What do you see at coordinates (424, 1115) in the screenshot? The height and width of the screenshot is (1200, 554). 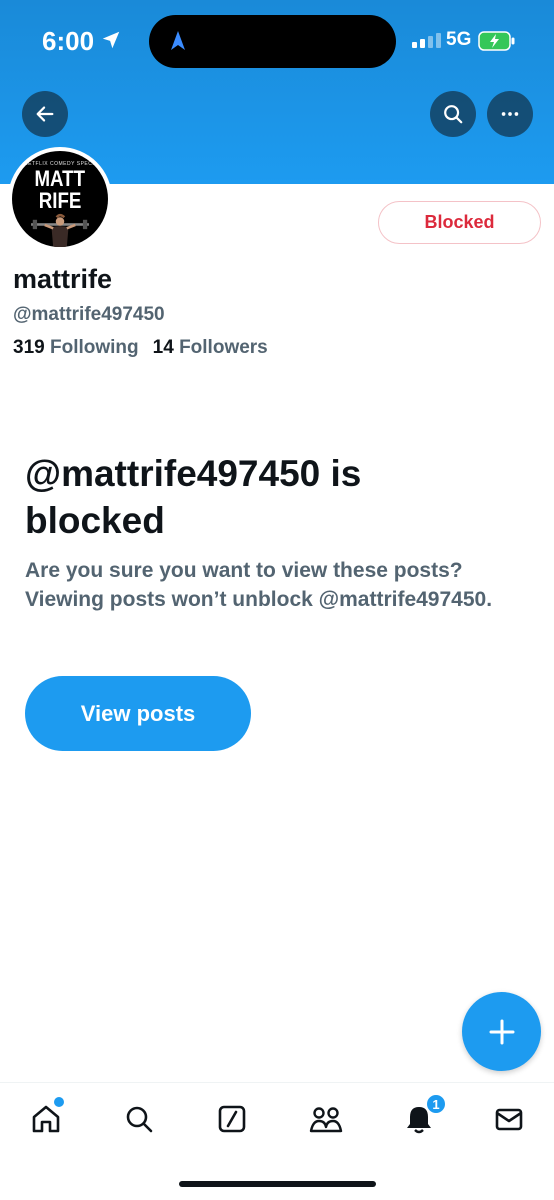 I see `tab-notifications: 1` at bounding box center [424, 1115].